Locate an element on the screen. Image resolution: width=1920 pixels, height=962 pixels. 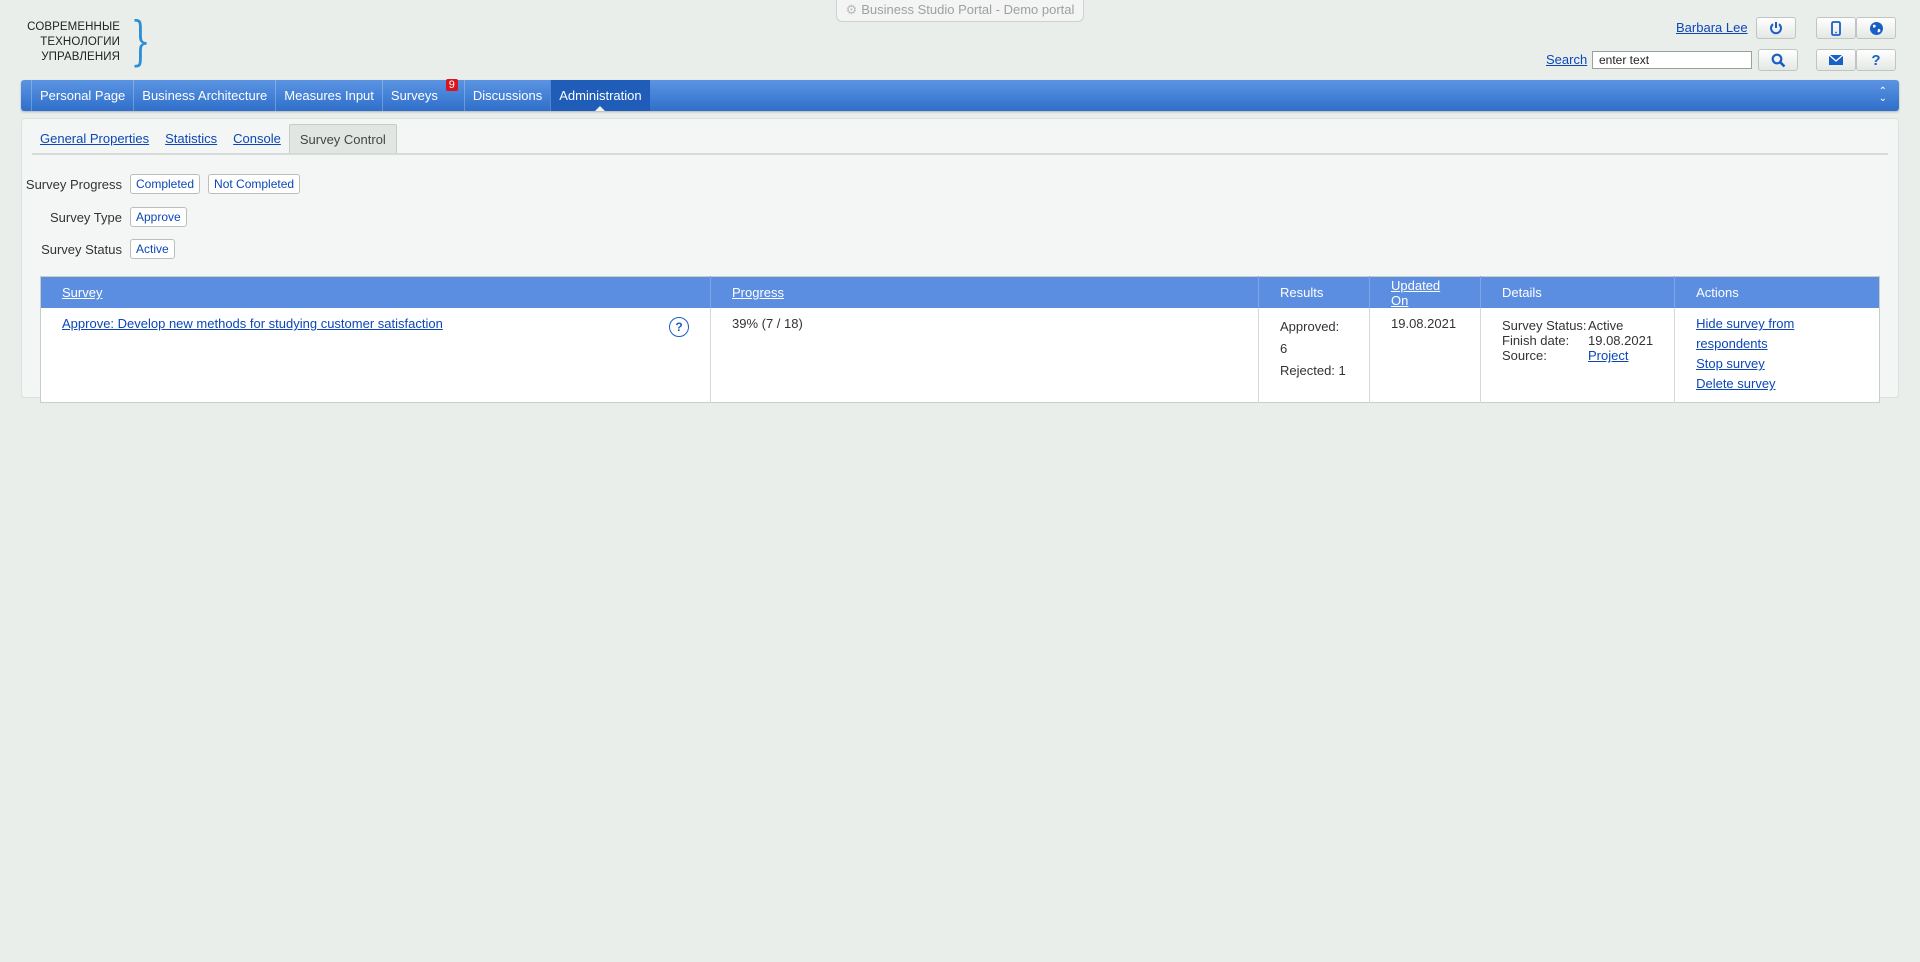
power-icon is located at coordinates (1776, 28).